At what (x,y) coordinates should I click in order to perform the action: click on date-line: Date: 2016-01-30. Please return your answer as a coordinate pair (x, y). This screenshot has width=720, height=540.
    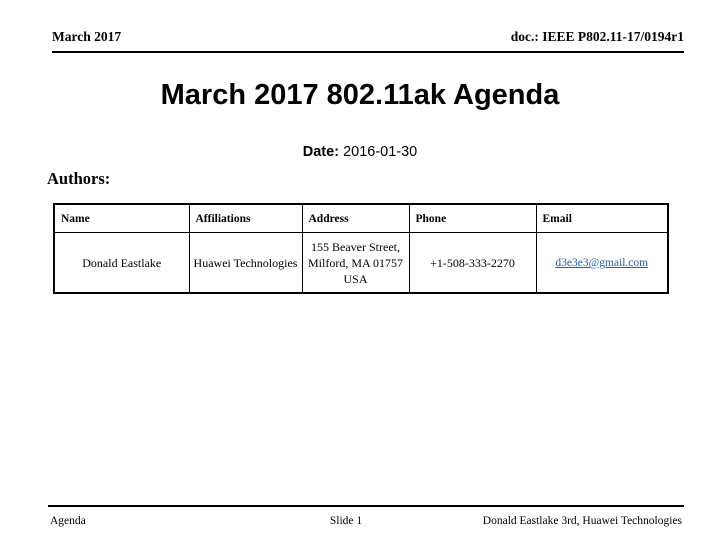
    Looking at the image, I should click on (360, 152).